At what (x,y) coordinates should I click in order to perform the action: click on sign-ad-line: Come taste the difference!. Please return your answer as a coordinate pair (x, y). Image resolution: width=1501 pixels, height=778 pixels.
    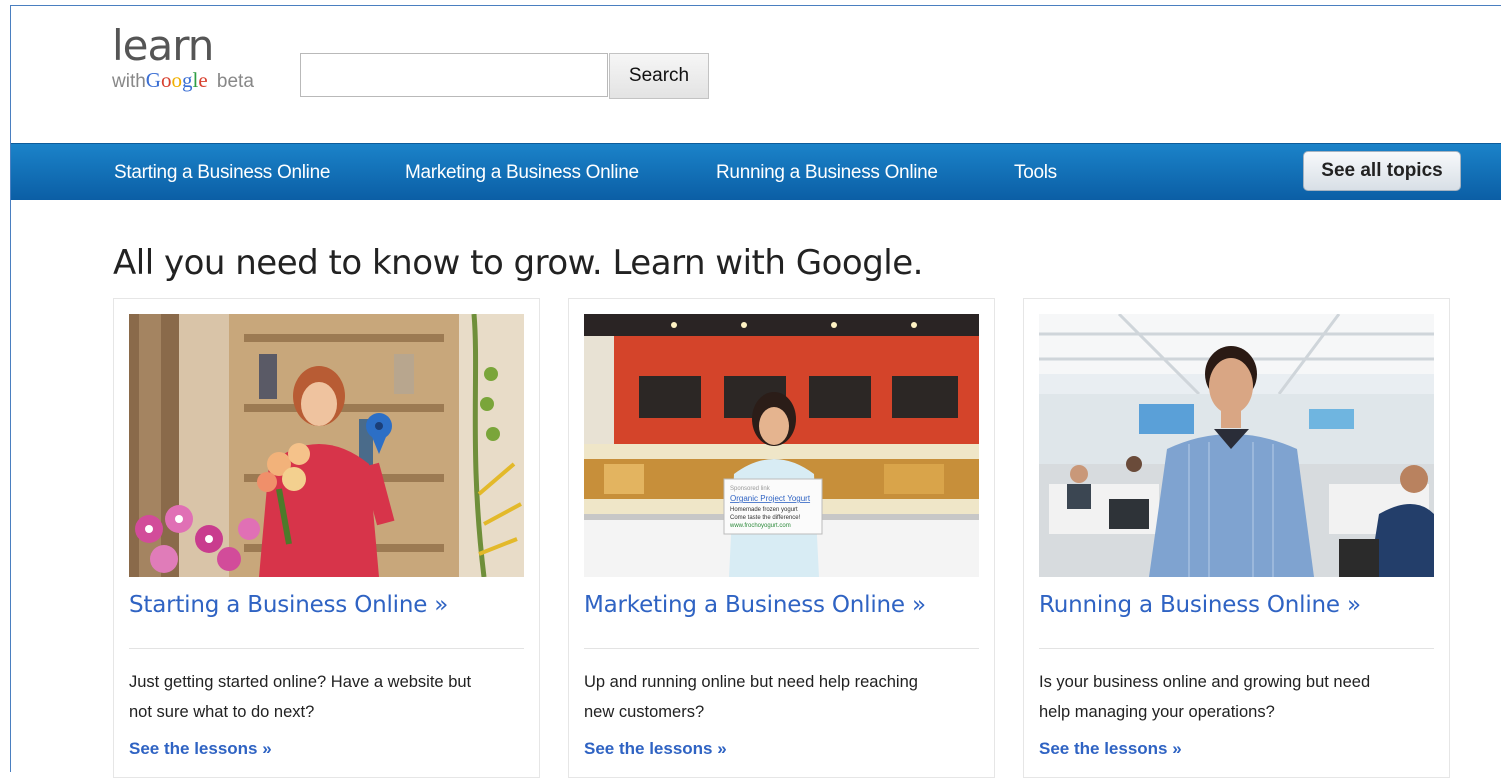
    Looking at the image, I should click on (765, 518).